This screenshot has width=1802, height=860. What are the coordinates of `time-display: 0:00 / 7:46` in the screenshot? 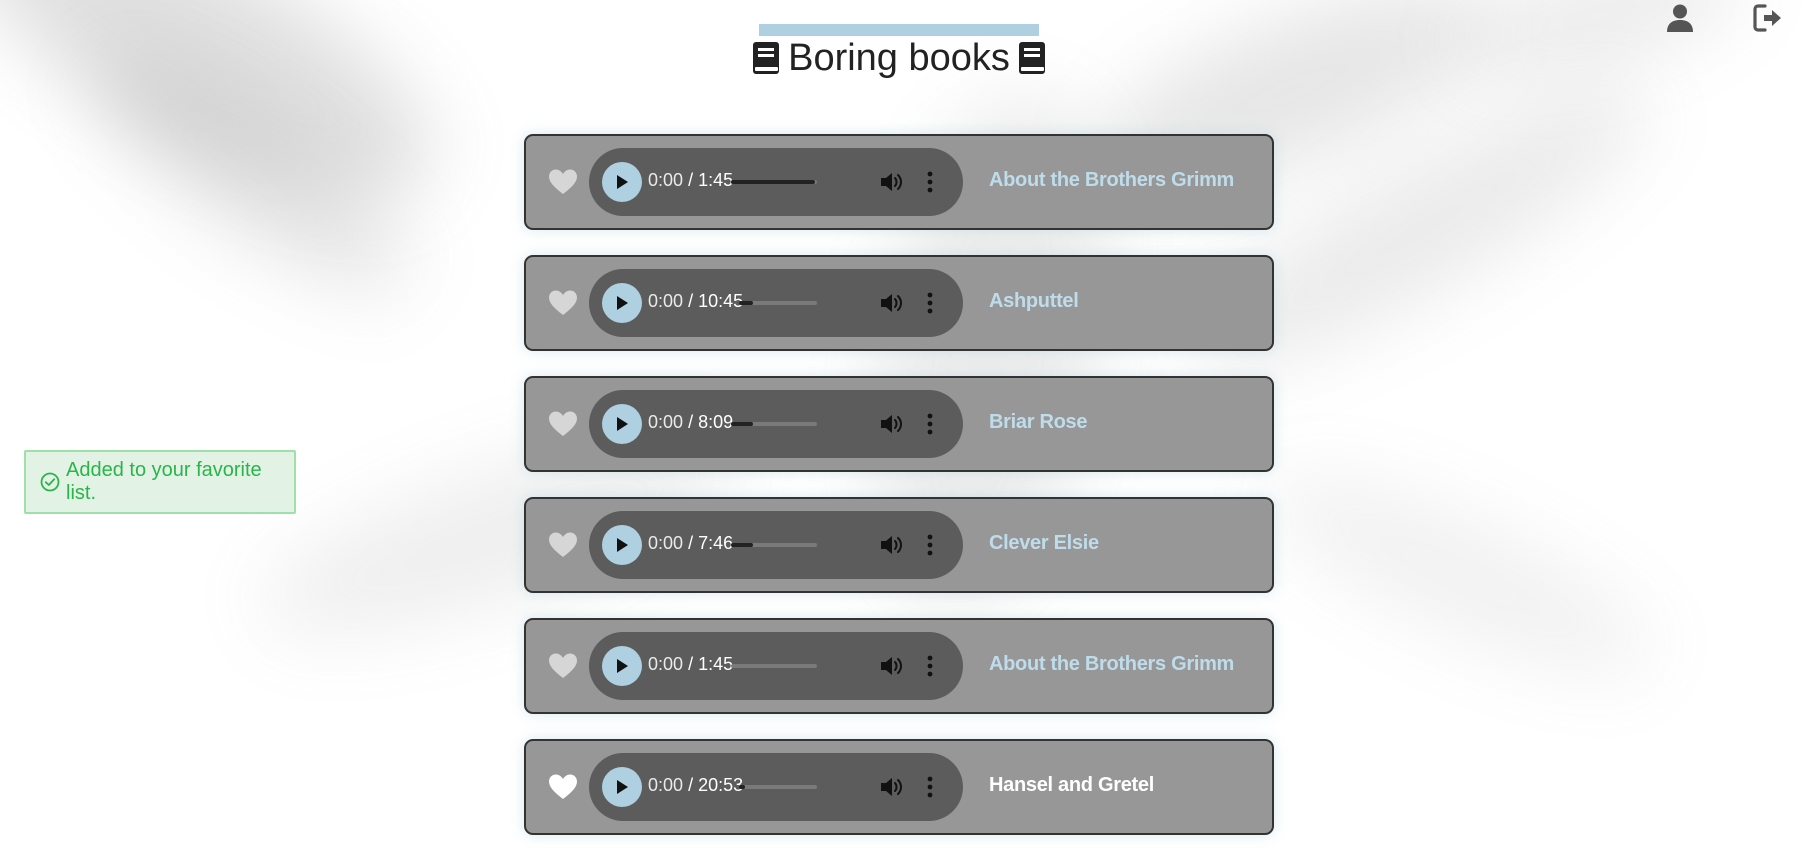 It's located at (690, 543).